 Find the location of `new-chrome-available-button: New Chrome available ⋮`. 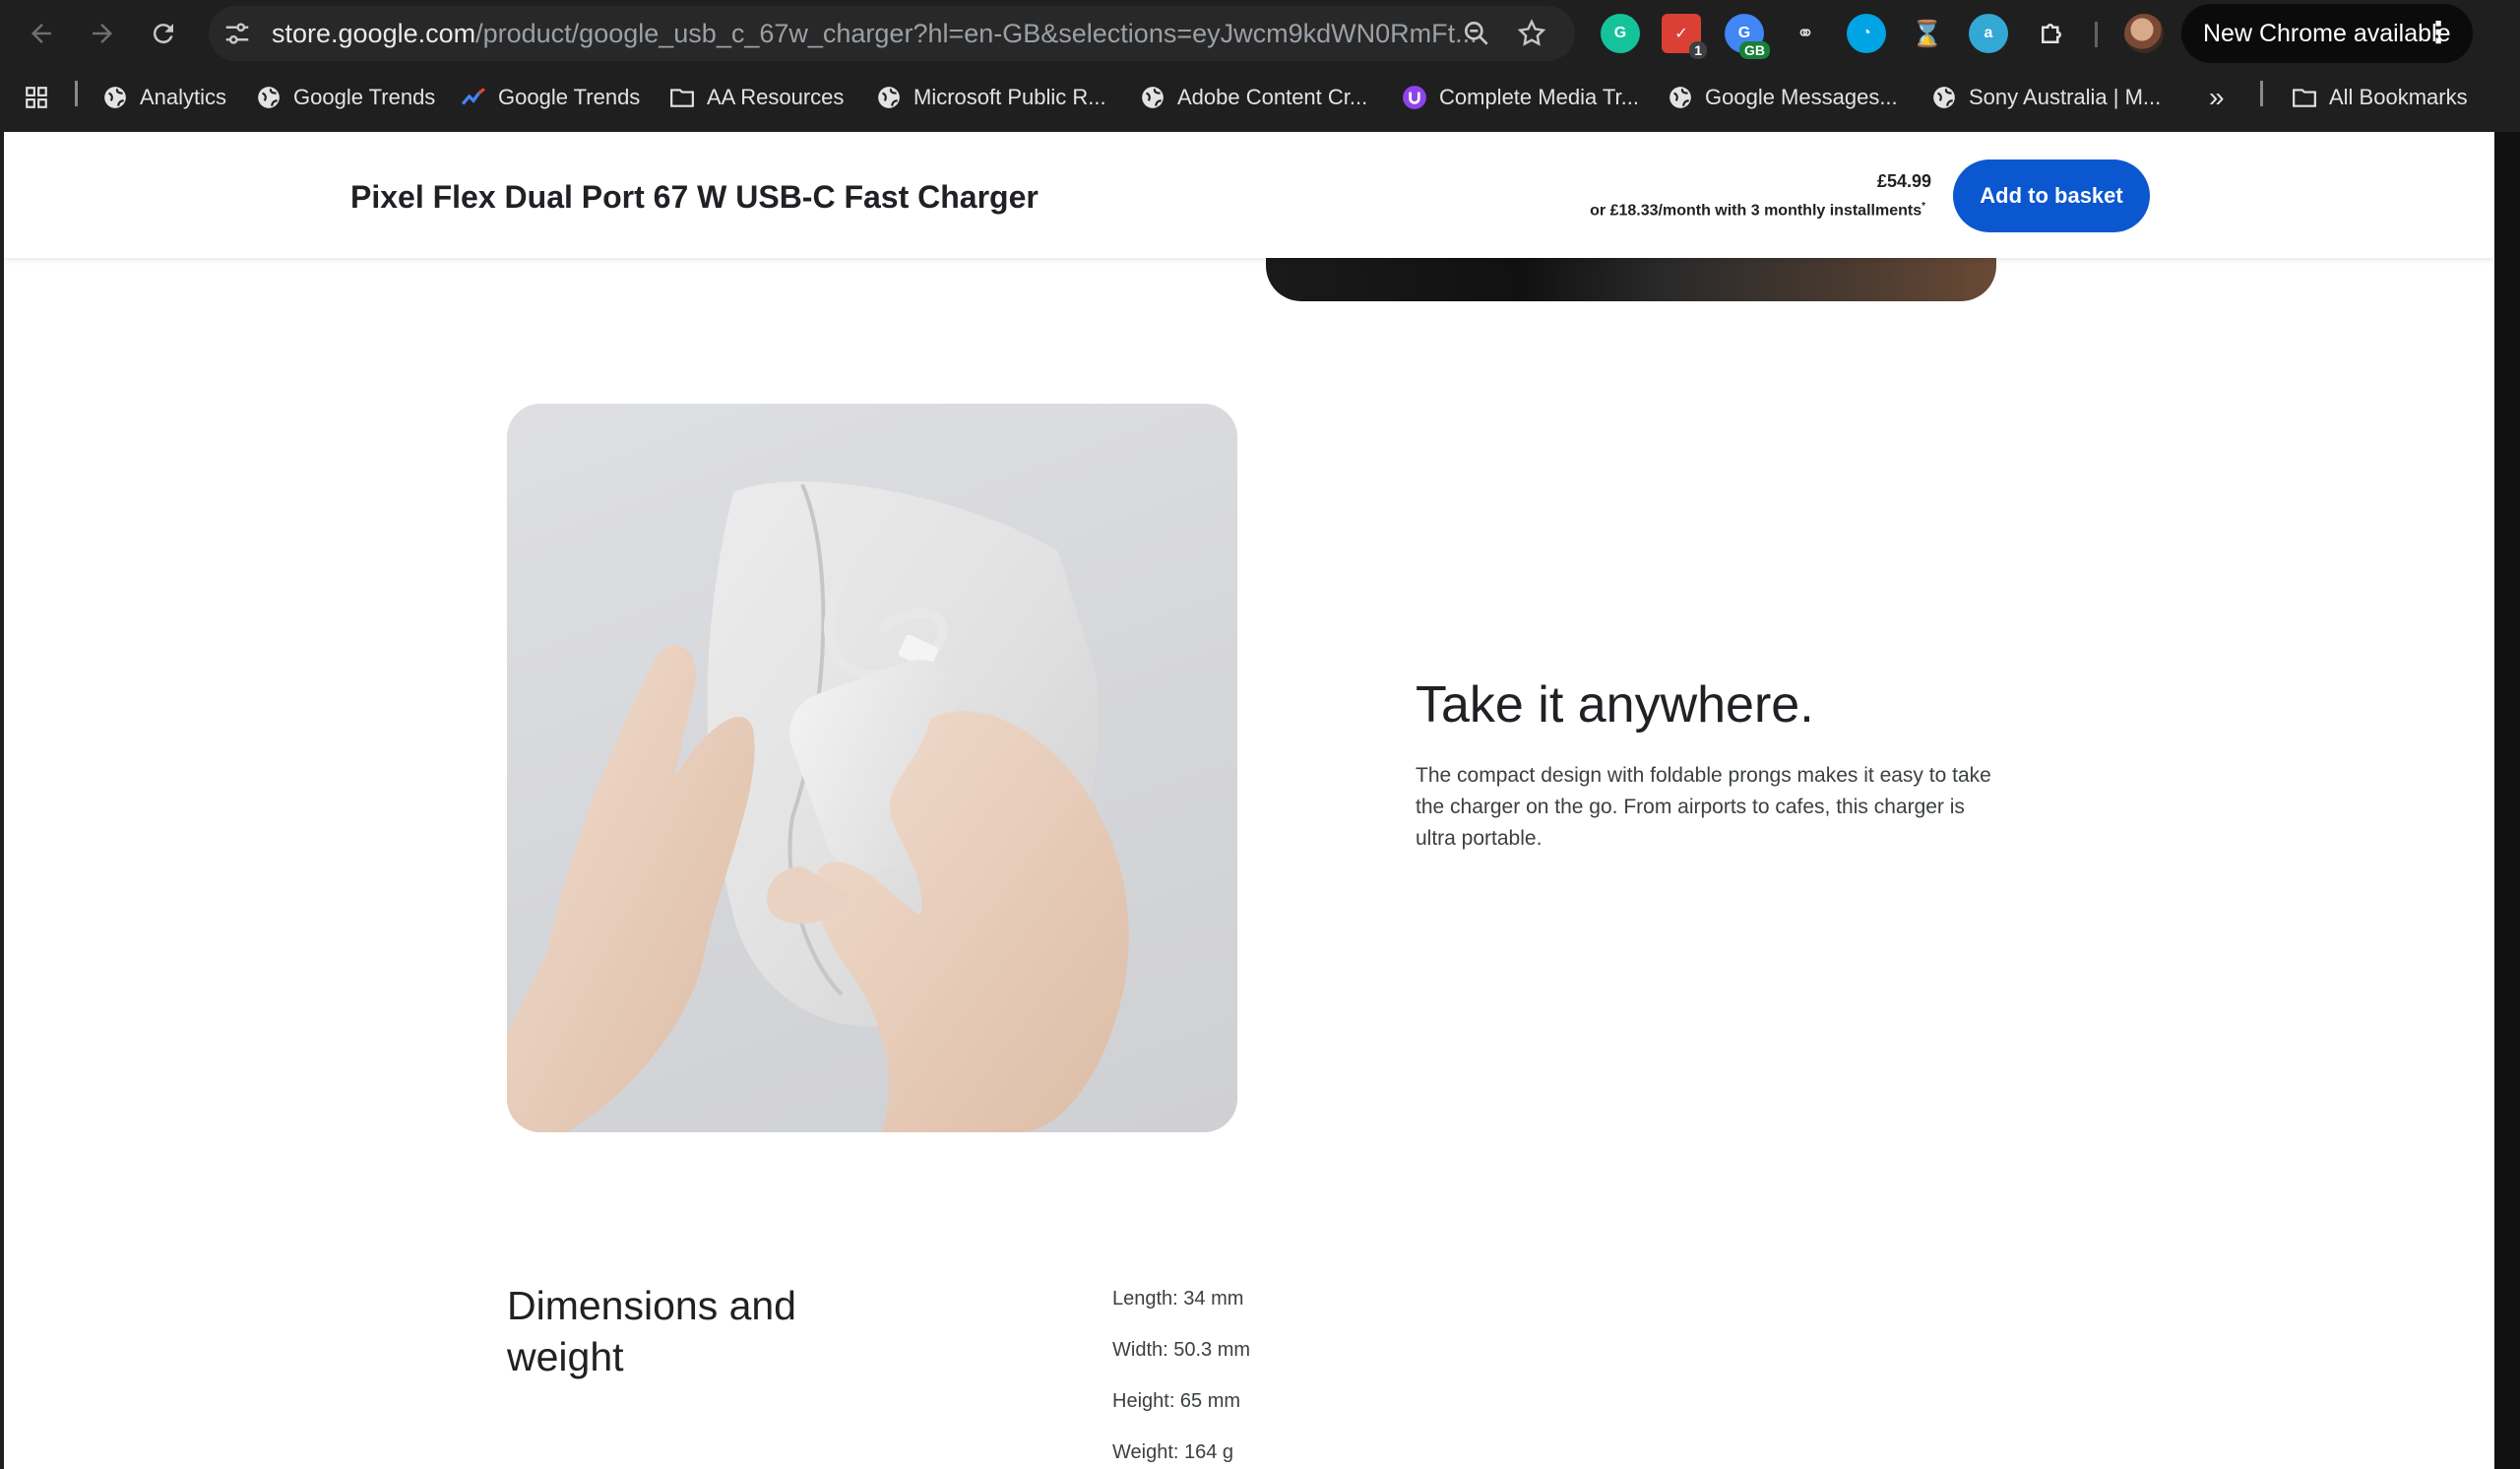

new-chrome-available-button: New Chrome available ⋮ is located at coordinates (2327, 33).